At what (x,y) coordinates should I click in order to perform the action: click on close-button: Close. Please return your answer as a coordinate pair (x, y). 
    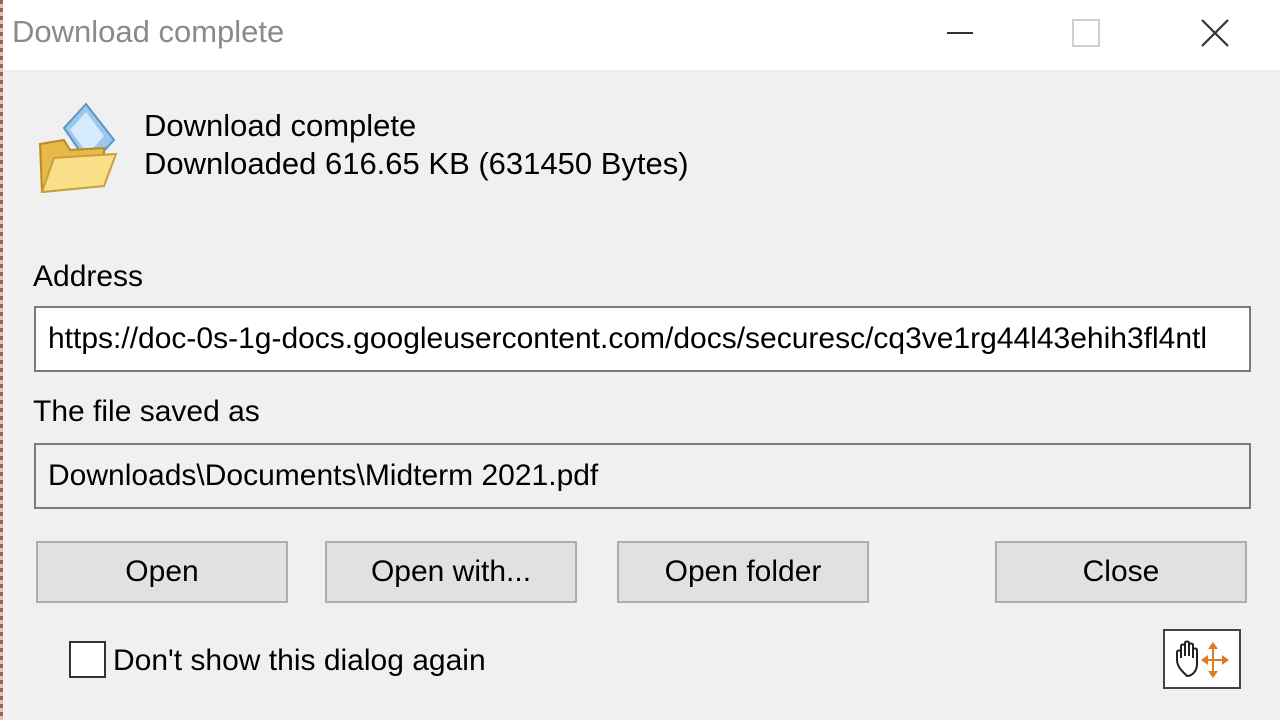
    Looking at the image, I should click on (1121, 572).